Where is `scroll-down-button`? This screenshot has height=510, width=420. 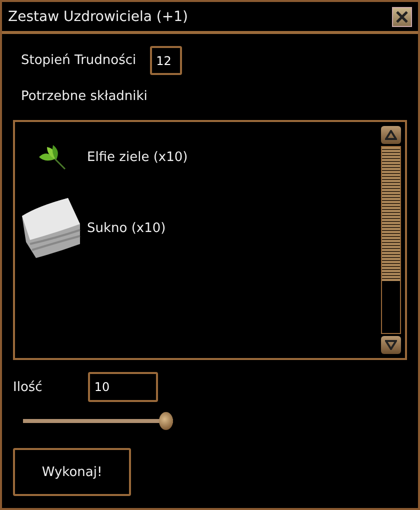 scroll-down-button is located at coordinates (391, 345).